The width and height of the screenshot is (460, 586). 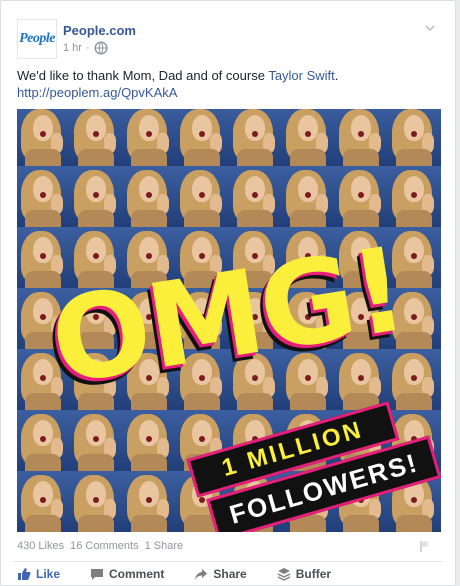 What do you see at coordinates (37, 39) in the screenshot?
I see `page-avatar: People` at bounding box center [37, 39].